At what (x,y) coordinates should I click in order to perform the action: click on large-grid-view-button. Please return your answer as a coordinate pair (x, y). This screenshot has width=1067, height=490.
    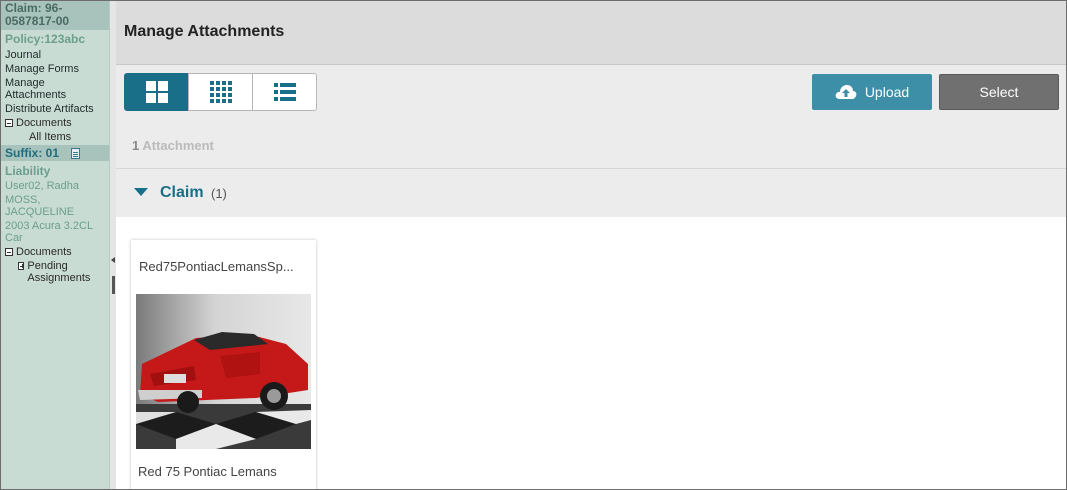
    Looking at the image, I should click on (156, 92).